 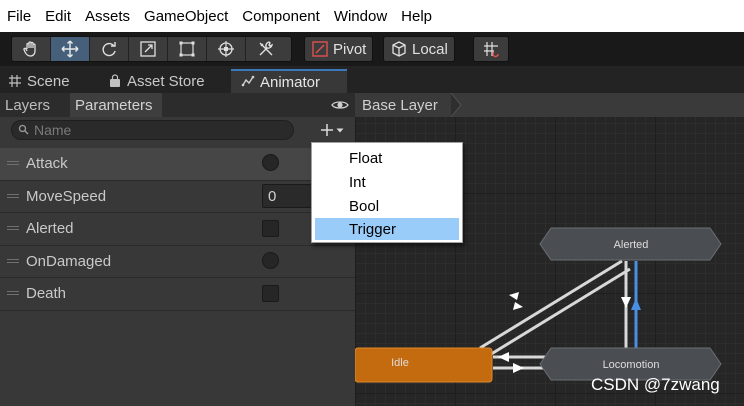 I want to click on state-node-label: Locomotion, so click(x=631, y=365).